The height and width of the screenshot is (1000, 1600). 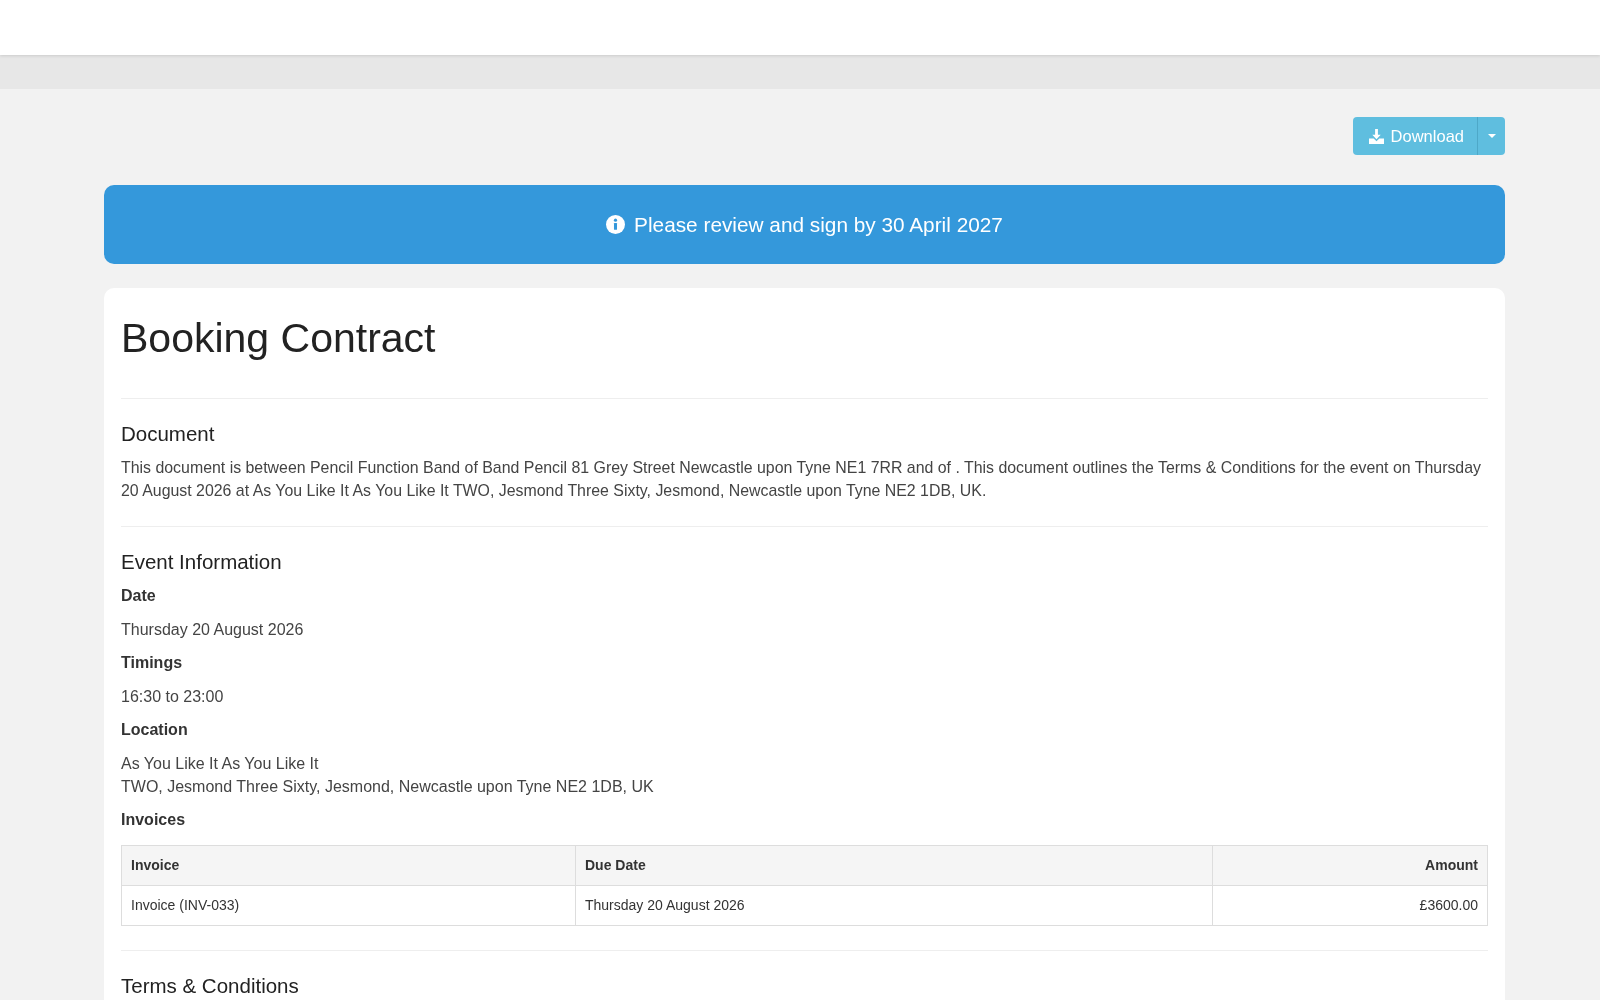 What do you see at coordinates (1350, 865) in the screenshot?
I see `column-header: Amount` at bounding box center [1350, 865].